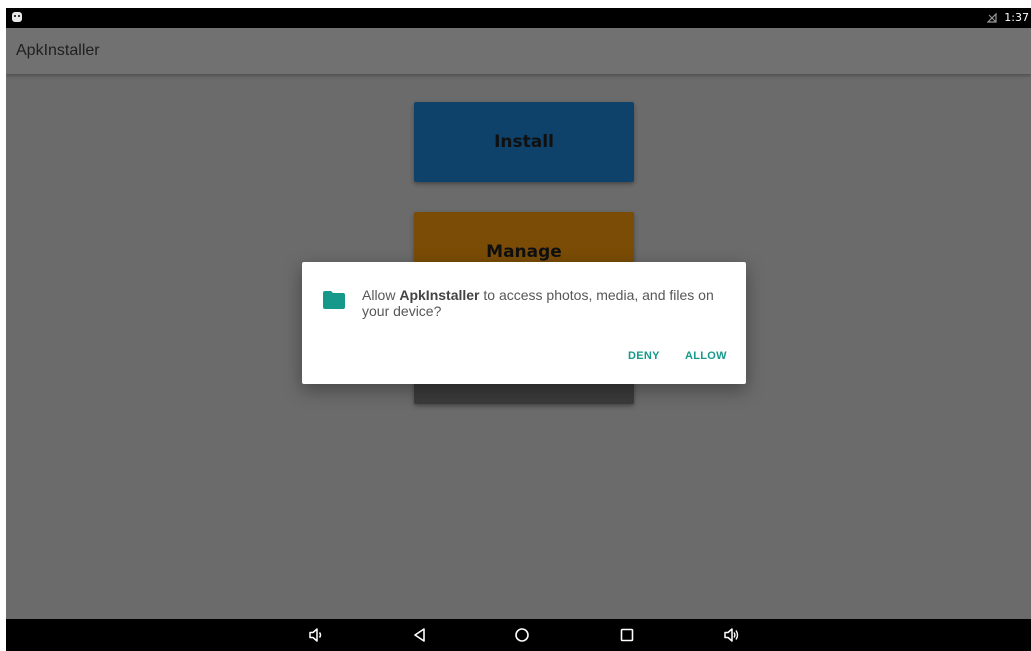 The height and width of the screenshot is (651, 1031). I want to click on android-notification-icon, so click(17, 17).